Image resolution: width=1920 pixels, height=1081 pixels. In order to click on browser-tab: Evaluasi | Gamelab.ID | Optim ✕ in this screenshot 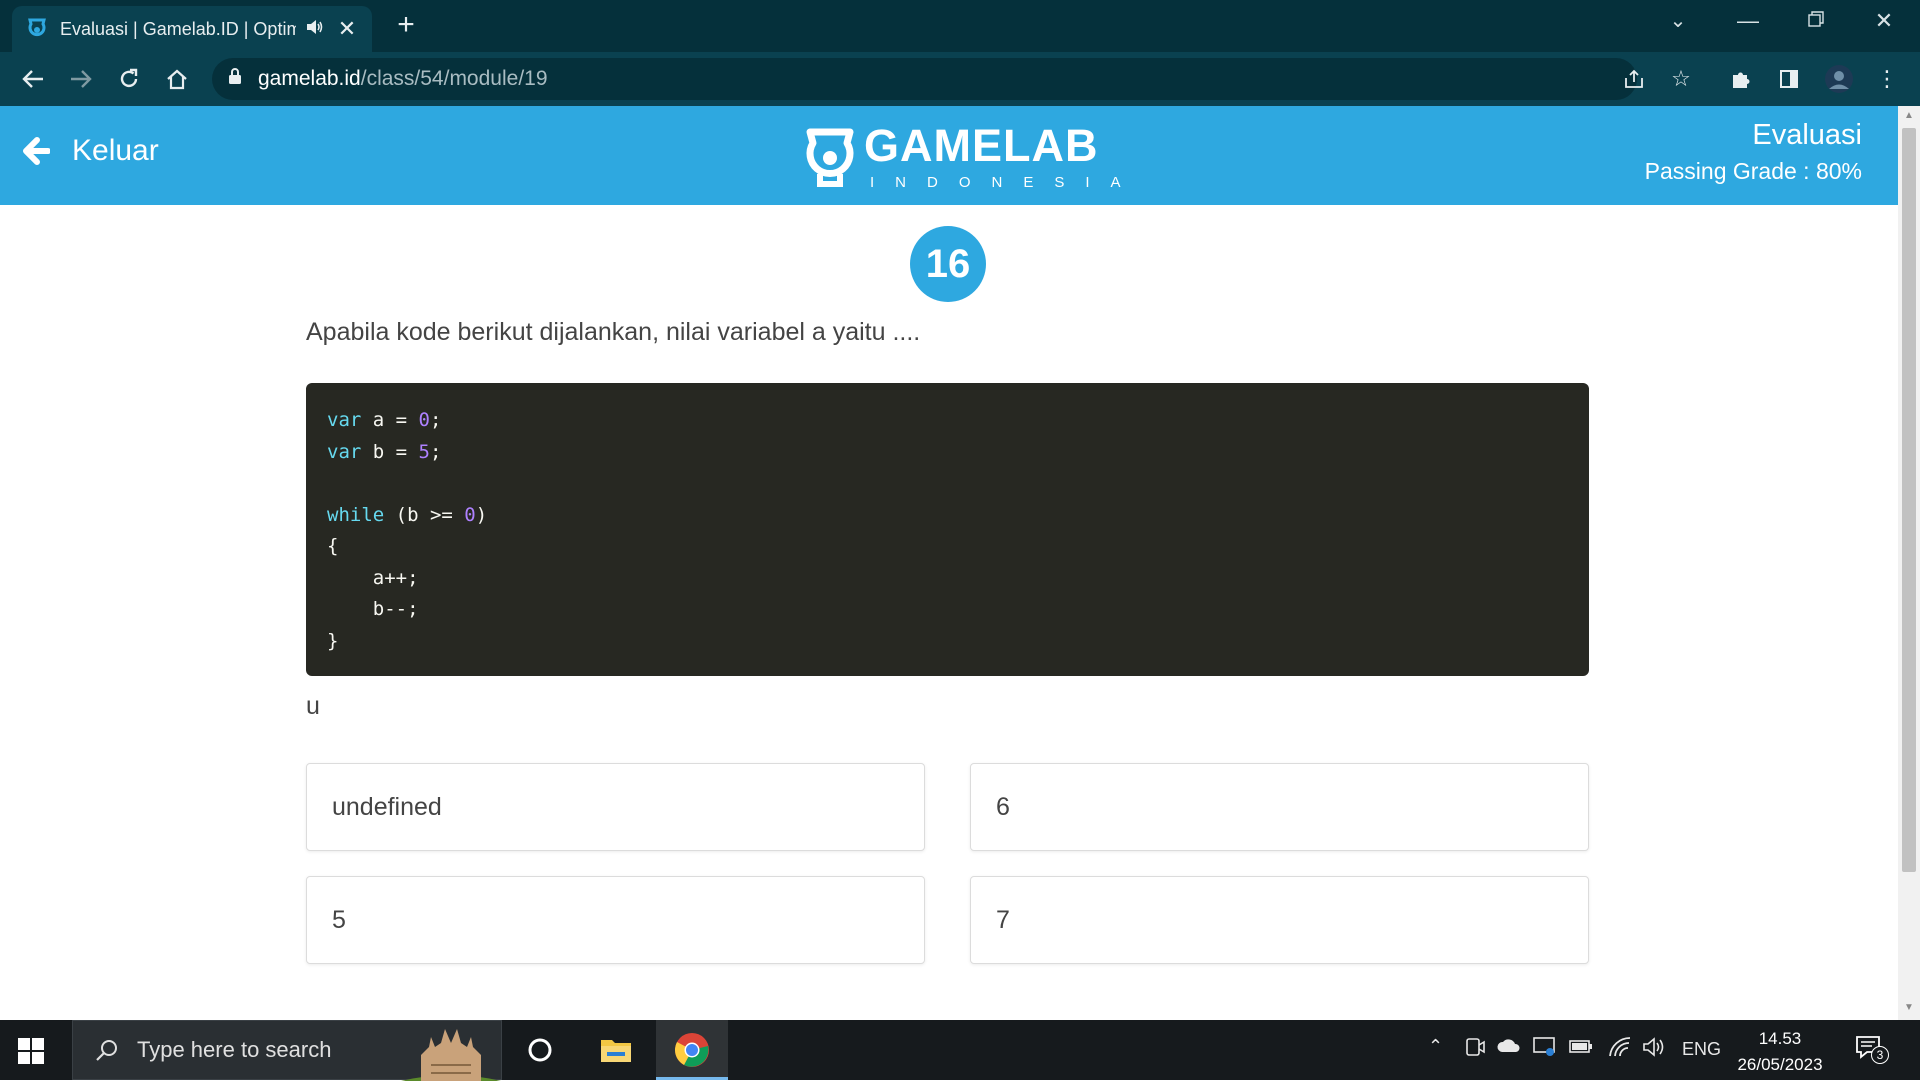, I will do `click(192, 29)`.